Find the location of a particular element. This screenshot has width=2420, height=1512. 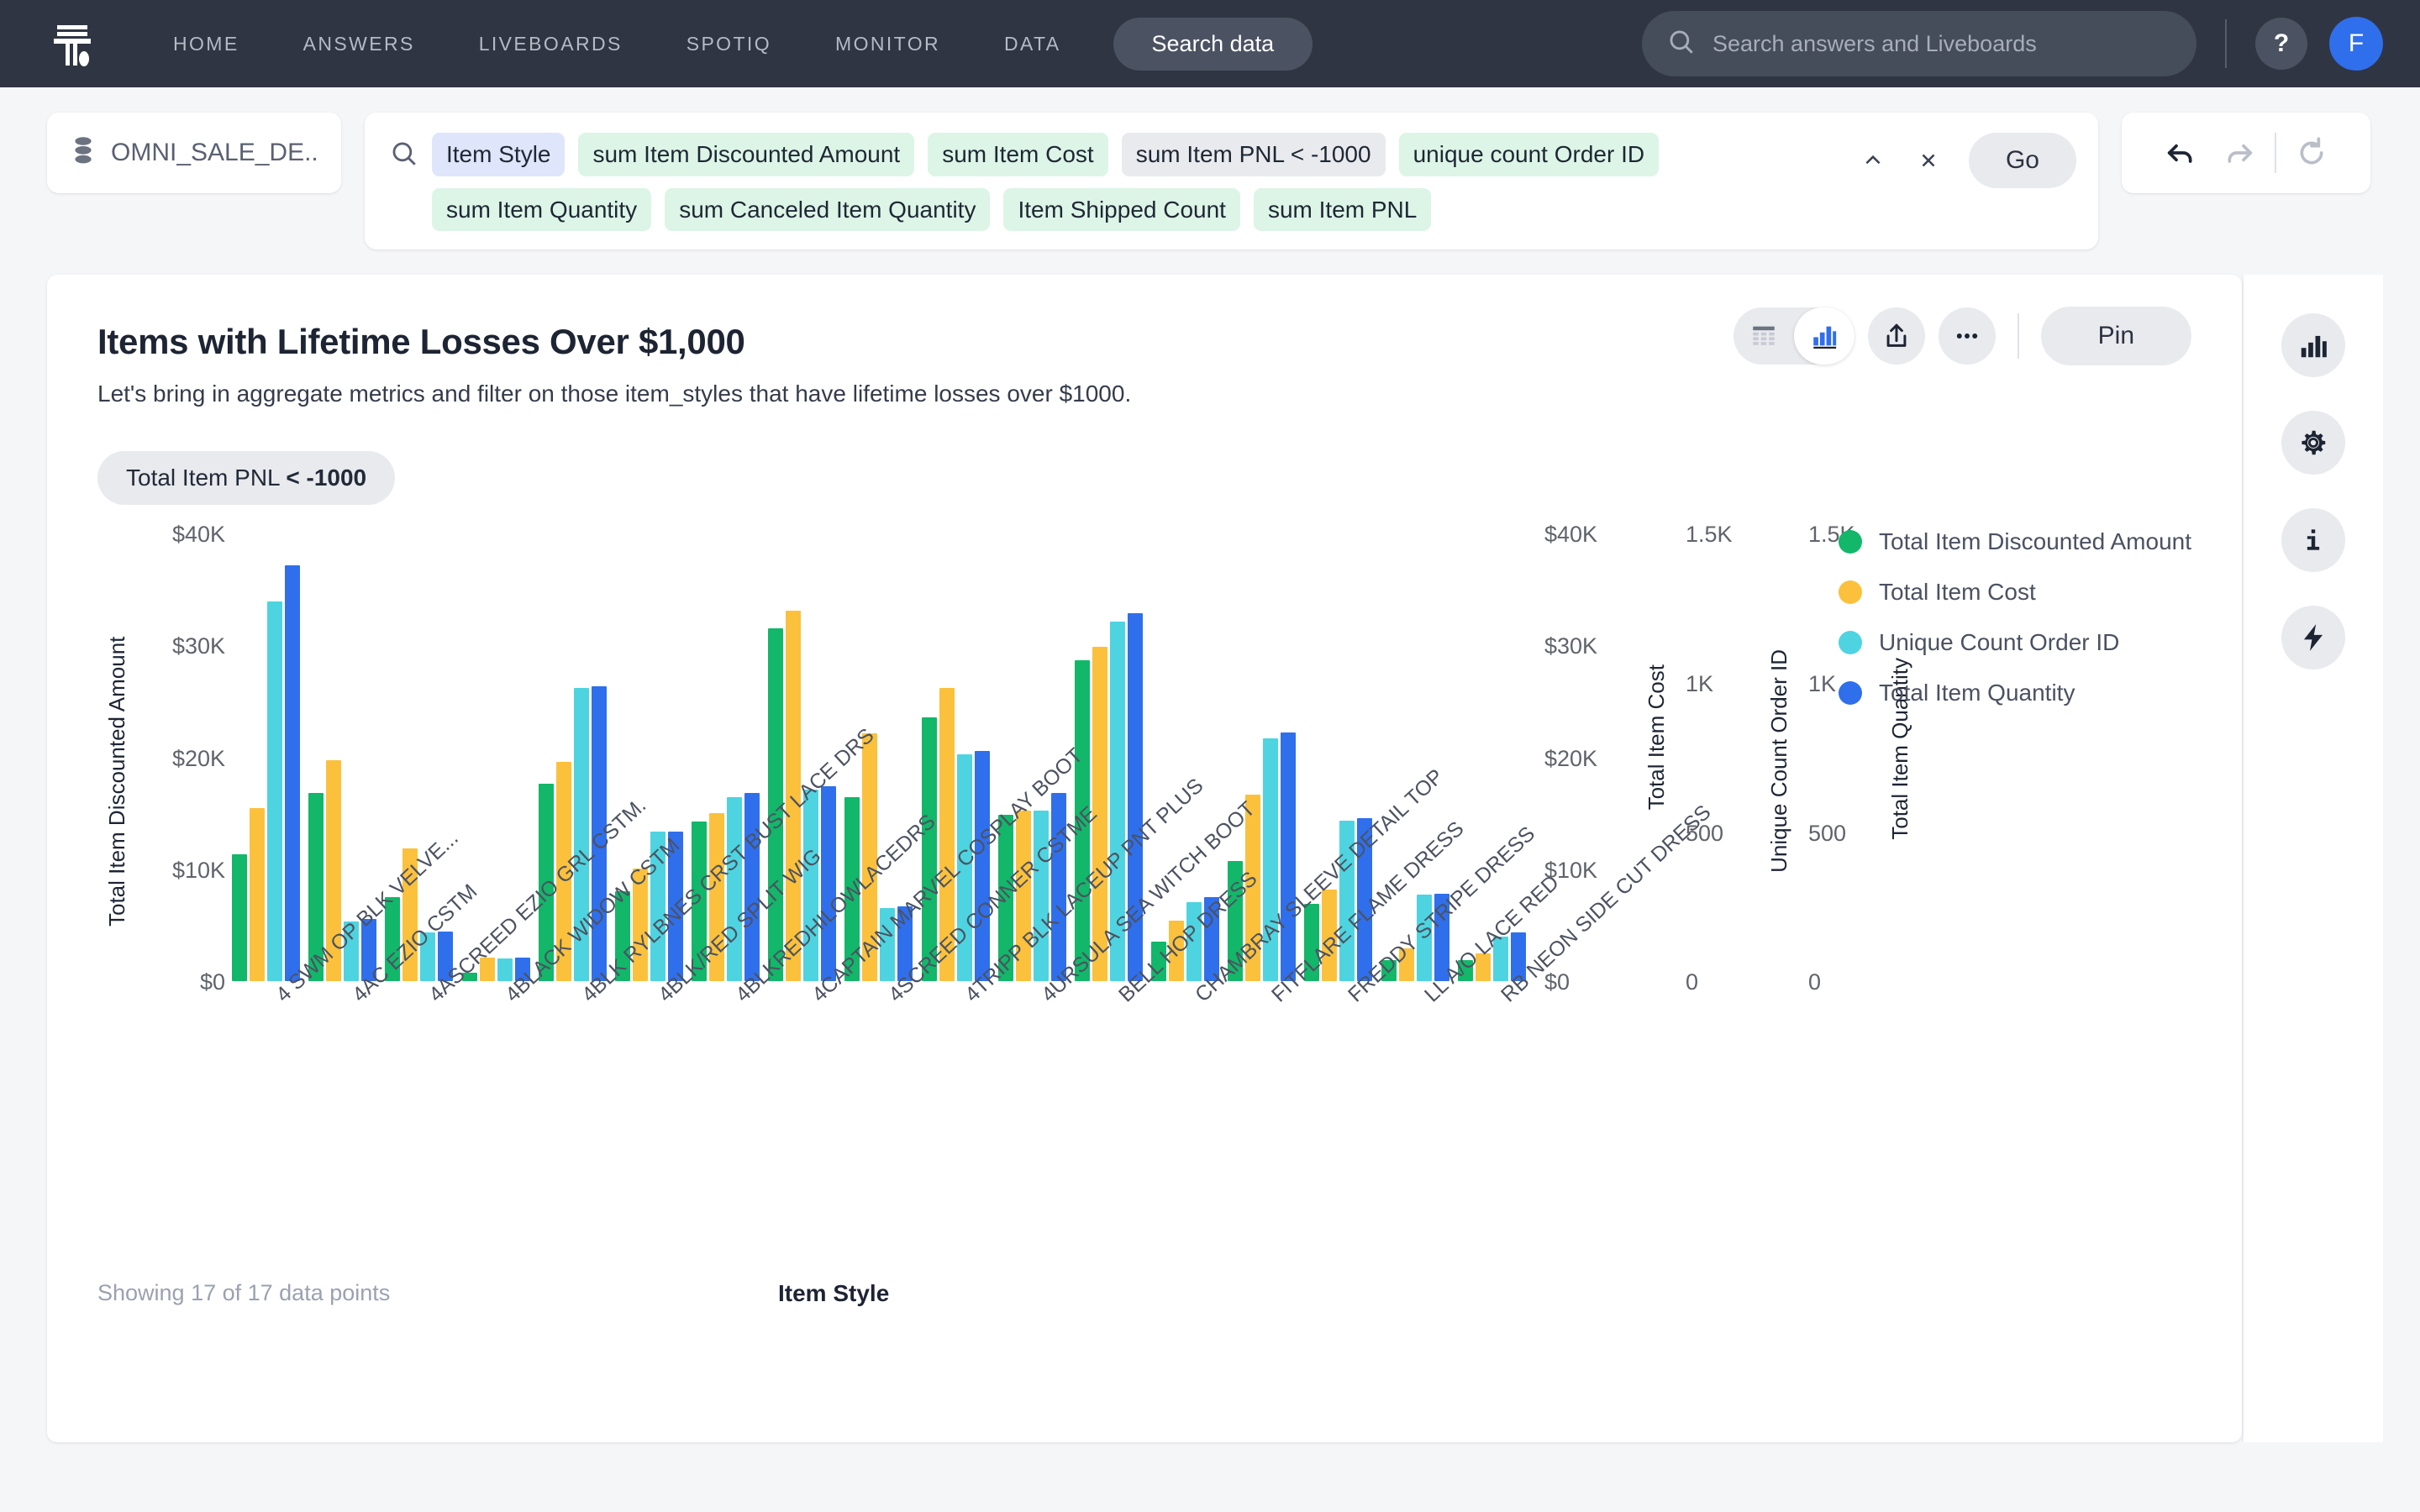

query-token-sum-item-pnl: sum Item PNL is located at coordinates (1343, 209).